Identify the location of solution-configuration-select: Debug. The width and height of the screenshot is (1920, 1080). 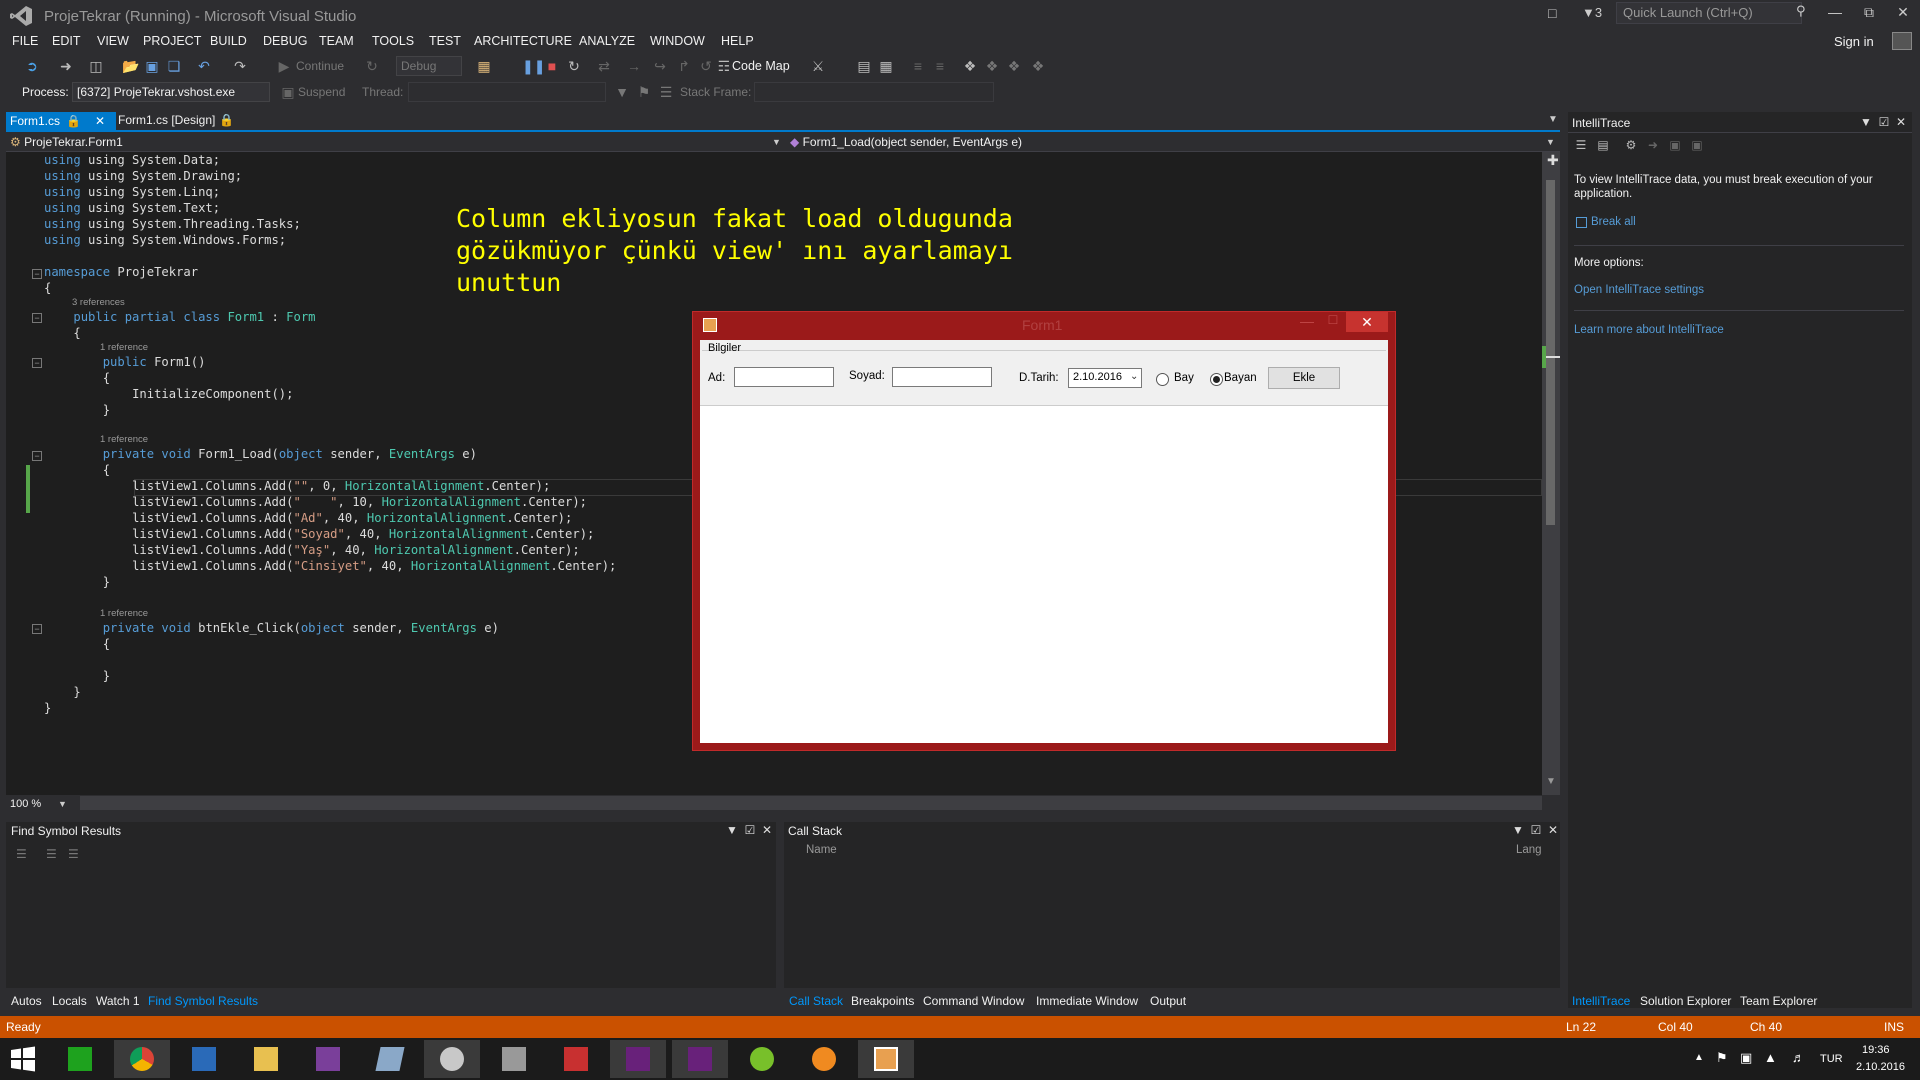
(429, 66).